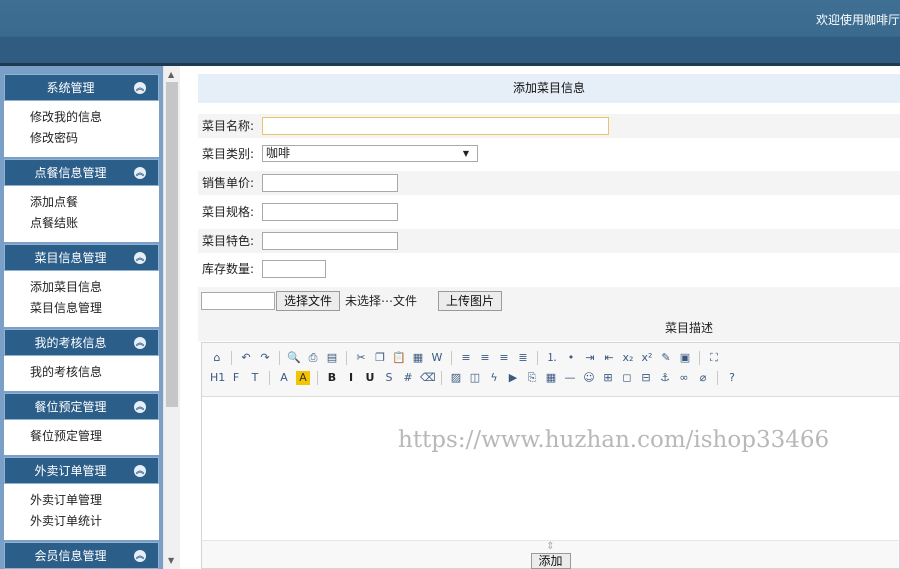 The width and height of the screenshot is (900, 569). Describe the element at coordinates (589, 378) in the screenshot. I see `emoticon-icon: ☺` at that location.